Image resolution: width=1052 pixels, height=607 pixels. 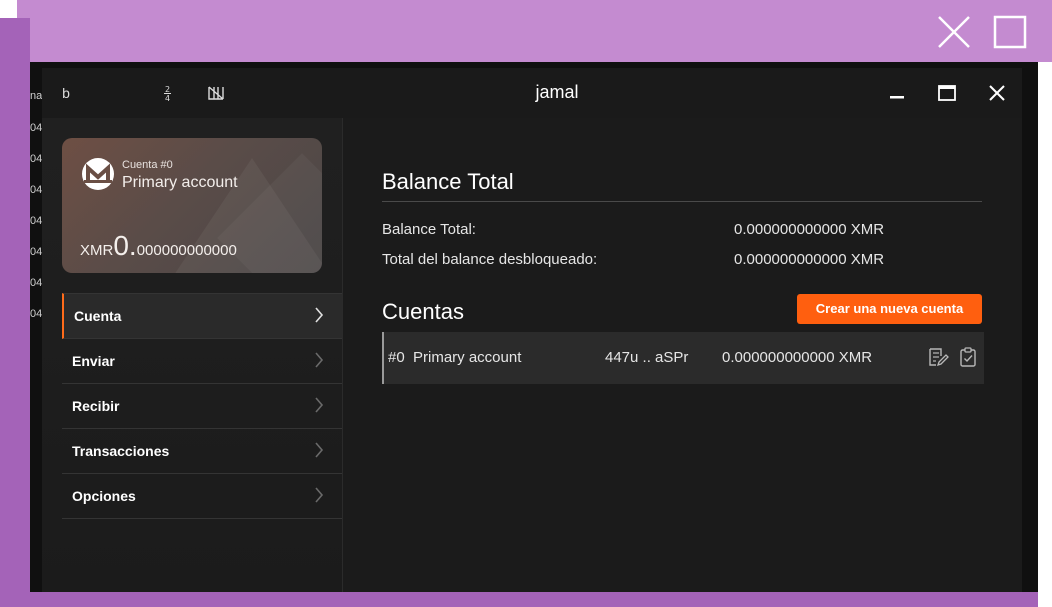 I want to click on edit-label-icon, so click(x=938, y=357).